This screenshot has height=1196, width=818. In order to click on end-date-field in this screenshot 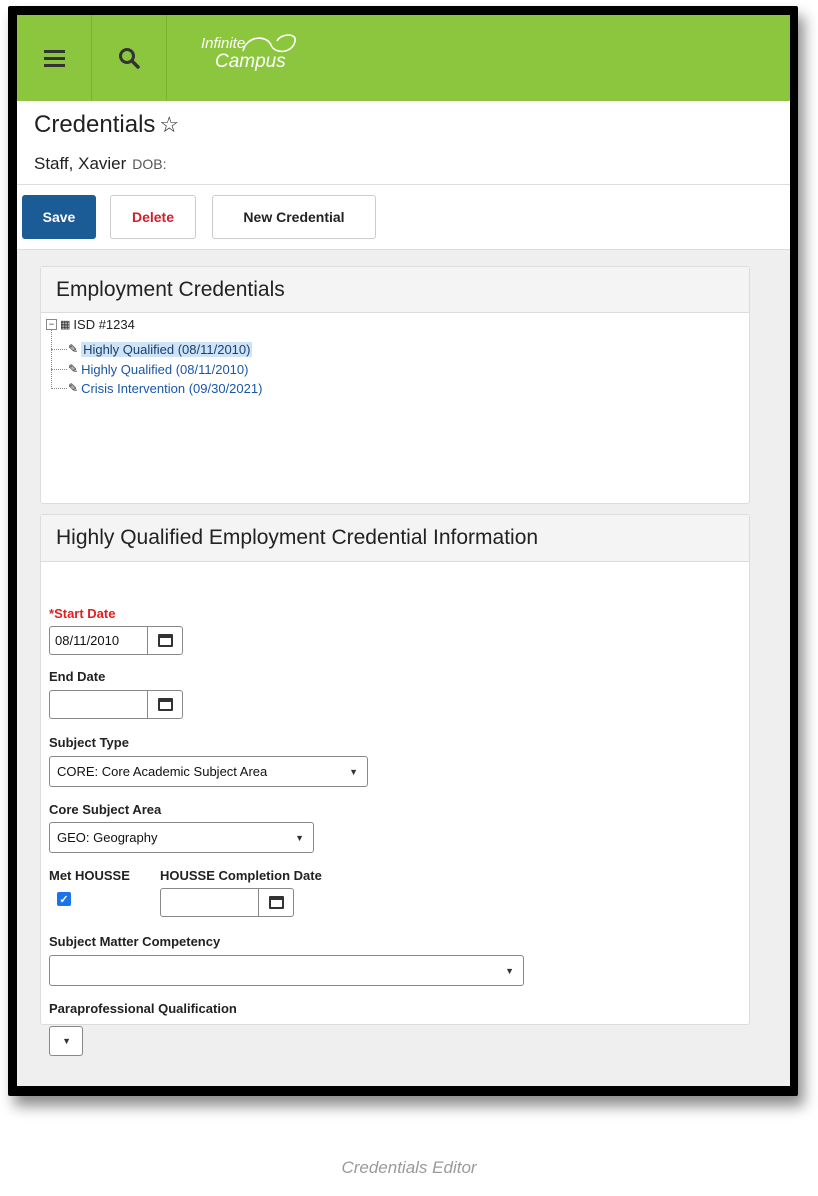, I will do `click(116, 704)`.